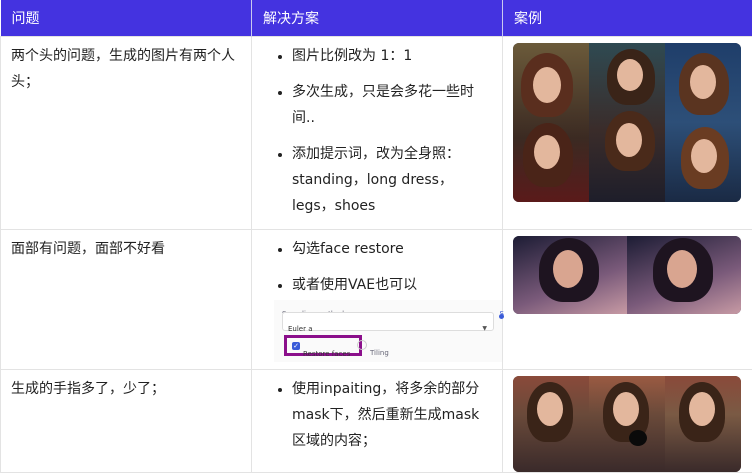 The image size is (752, 473). What do you see at coordinates (126, 421) in the screenshot?
I see `problem-cell: 生成的手指多了，少了；` at bounding box center [126, 421].